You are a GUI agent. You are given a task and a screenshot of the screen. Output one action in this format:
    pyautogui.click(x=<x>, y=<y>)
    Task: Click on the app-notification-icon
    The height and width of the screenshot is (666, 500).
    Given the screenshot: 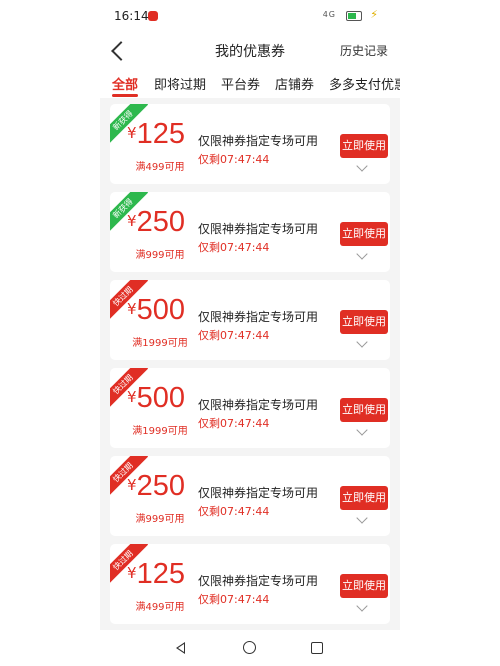 What is the action you would take?
    pyautogui.click(x=153, y=16)
    